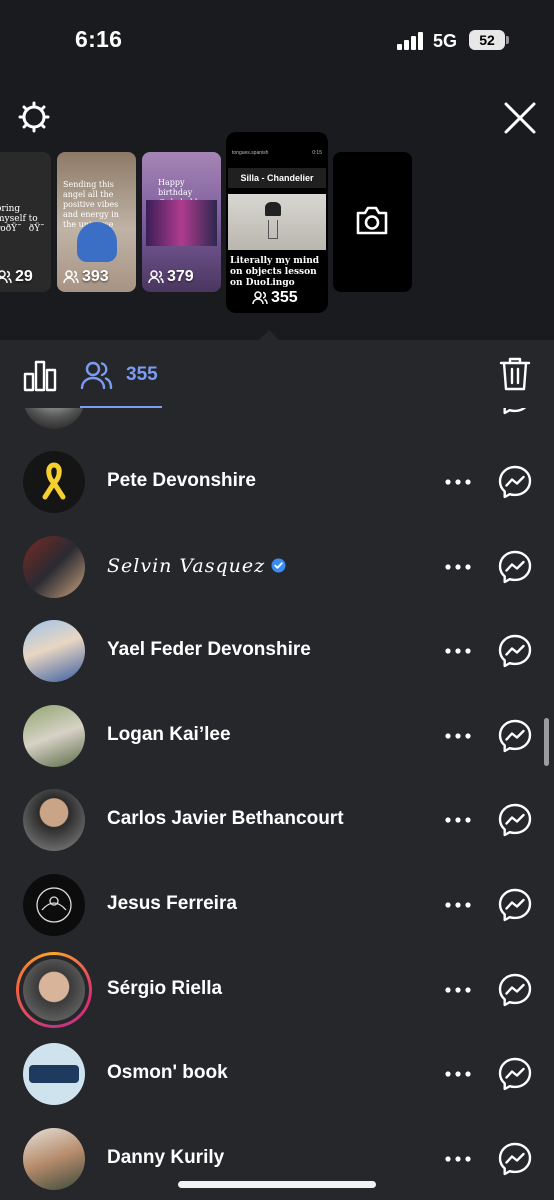 Image resolution: width=554 pixels, height=1200 pixels. What do you see at coordinates (186, 566) in the screenshot?
I see `viewer-name: Selvin Vasquez` at bounding box center [186, 566].